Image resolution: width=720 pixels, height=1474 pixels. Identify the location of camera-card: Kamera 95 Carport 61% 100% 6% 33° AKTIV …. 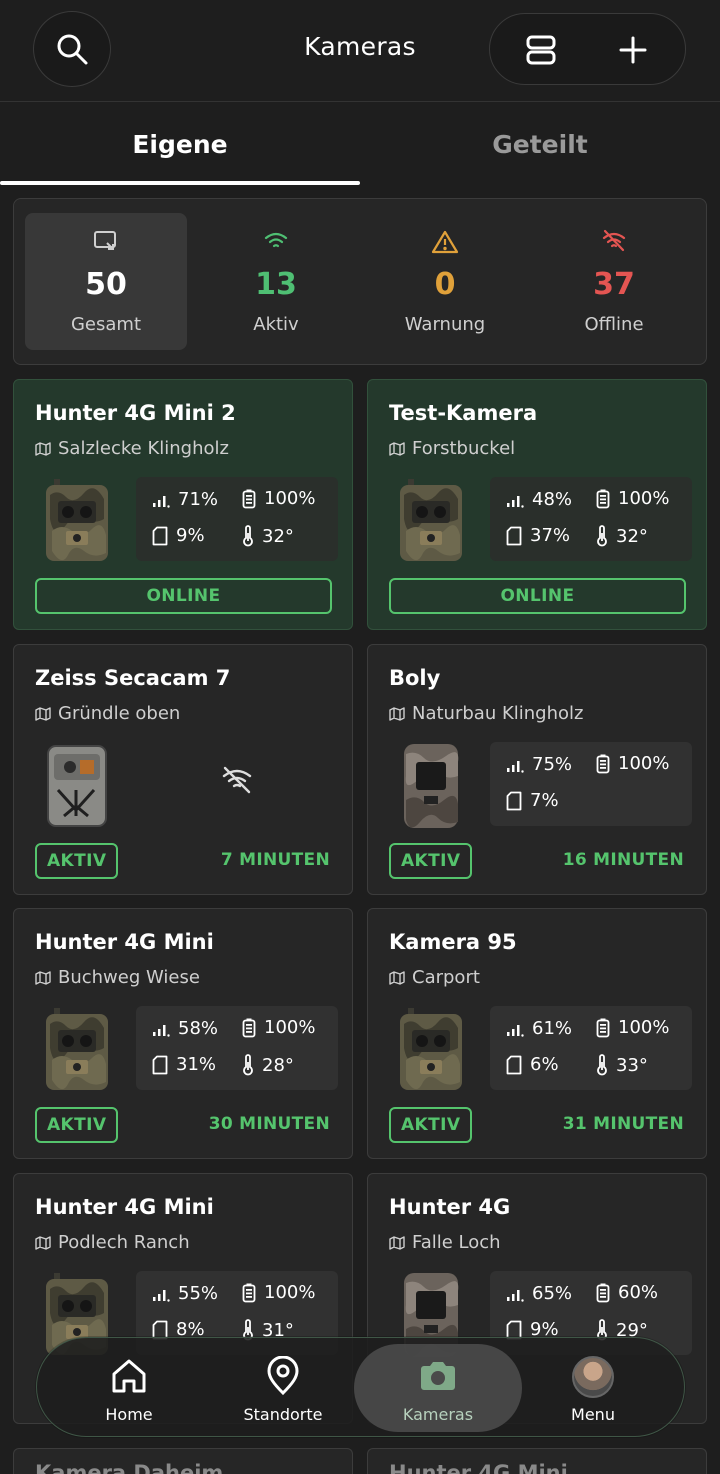
(537, 1033).